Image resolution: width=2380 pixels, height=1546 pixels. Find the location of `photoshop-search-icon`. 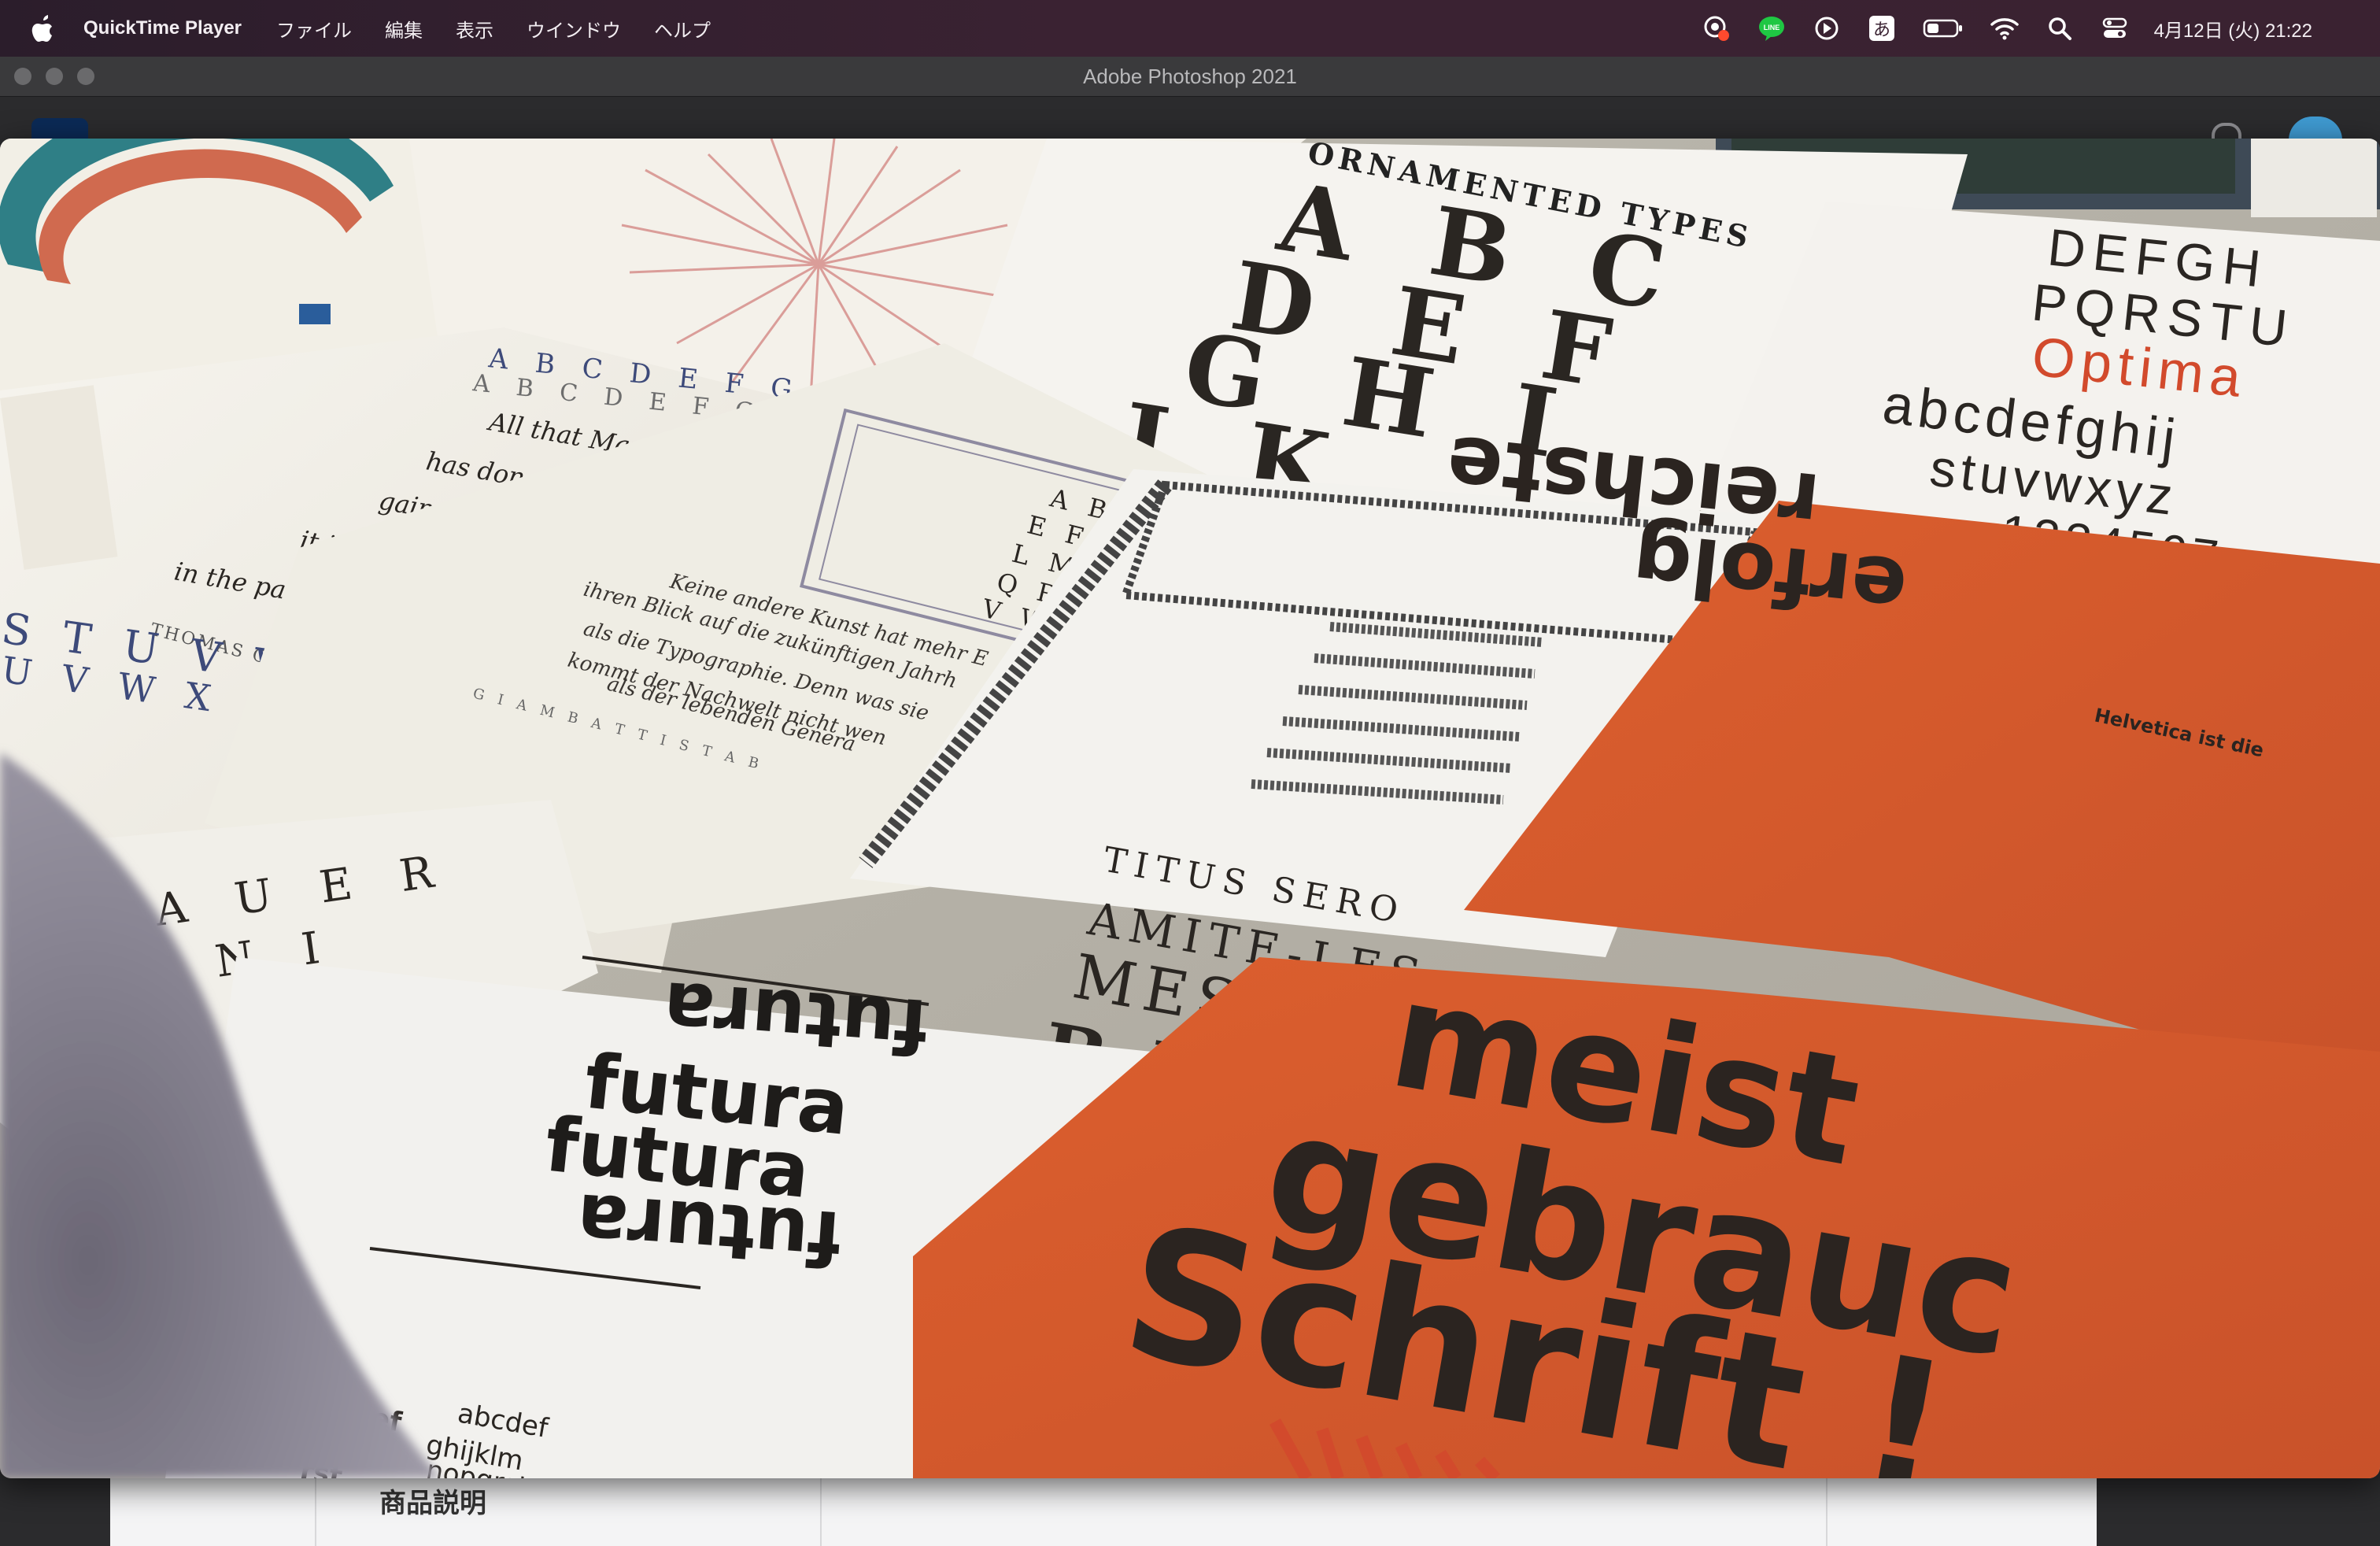

photoshop-search-icon is located at coordinates (2226, 131).